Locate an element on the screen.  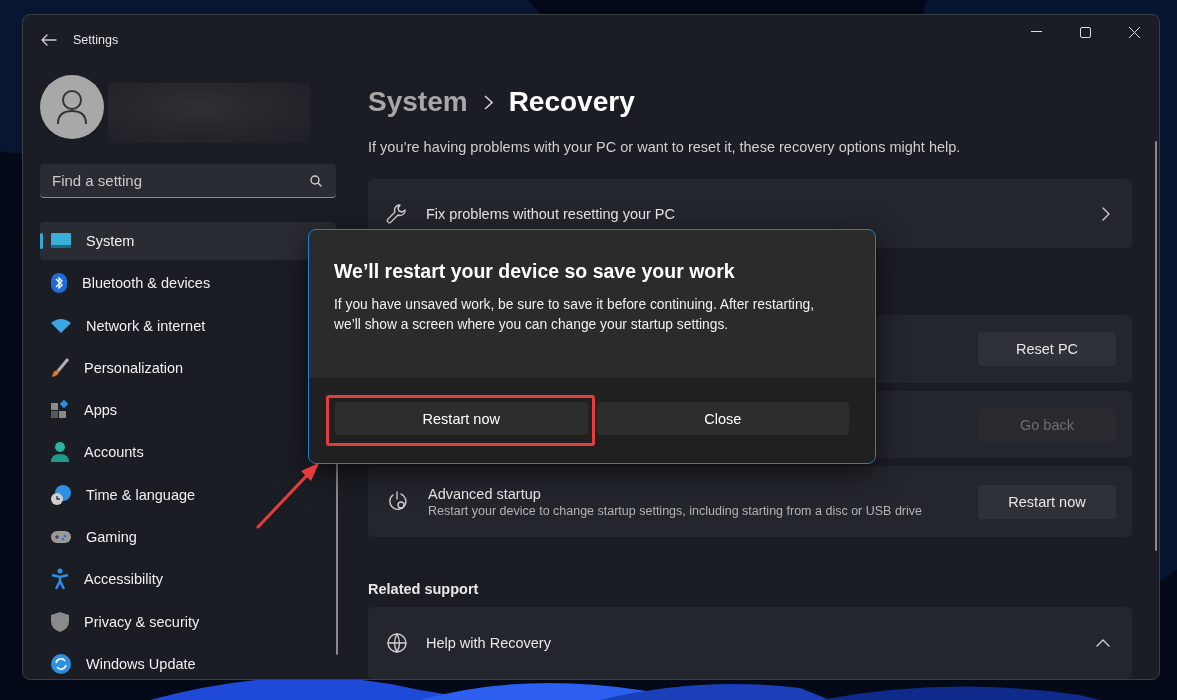
sidebar-item: Accounts is located at coordinates (188, 452).